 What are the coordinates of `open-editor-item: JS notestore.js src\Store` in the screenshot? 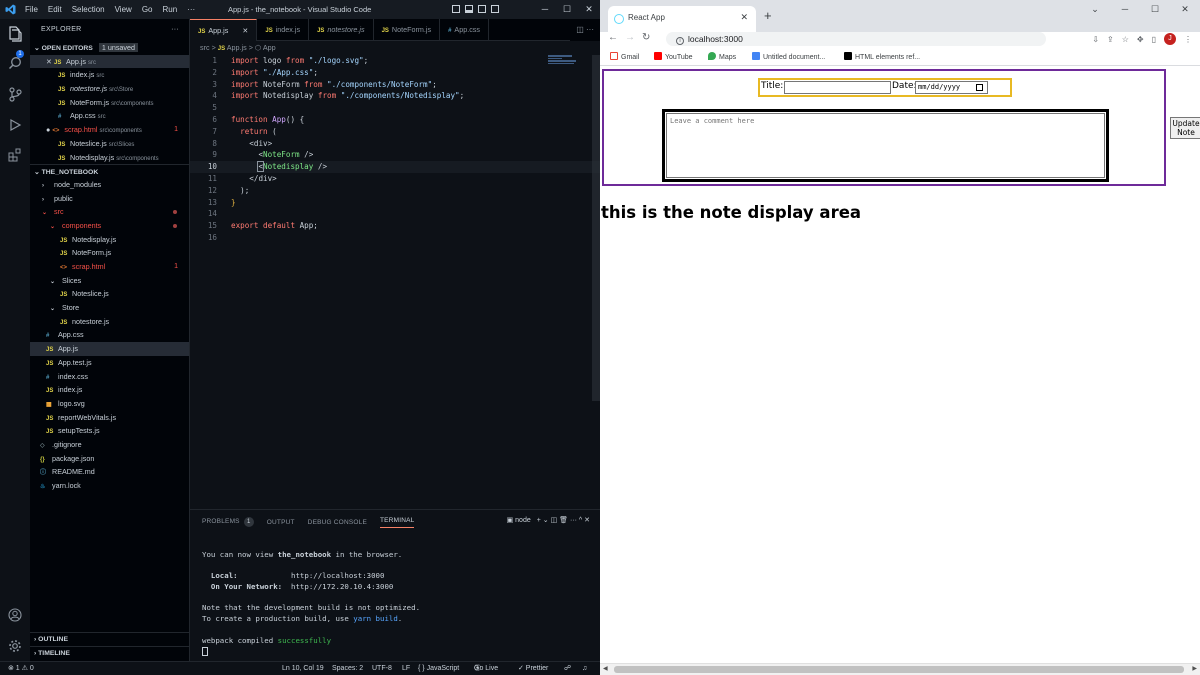 It's located at (109, 89).